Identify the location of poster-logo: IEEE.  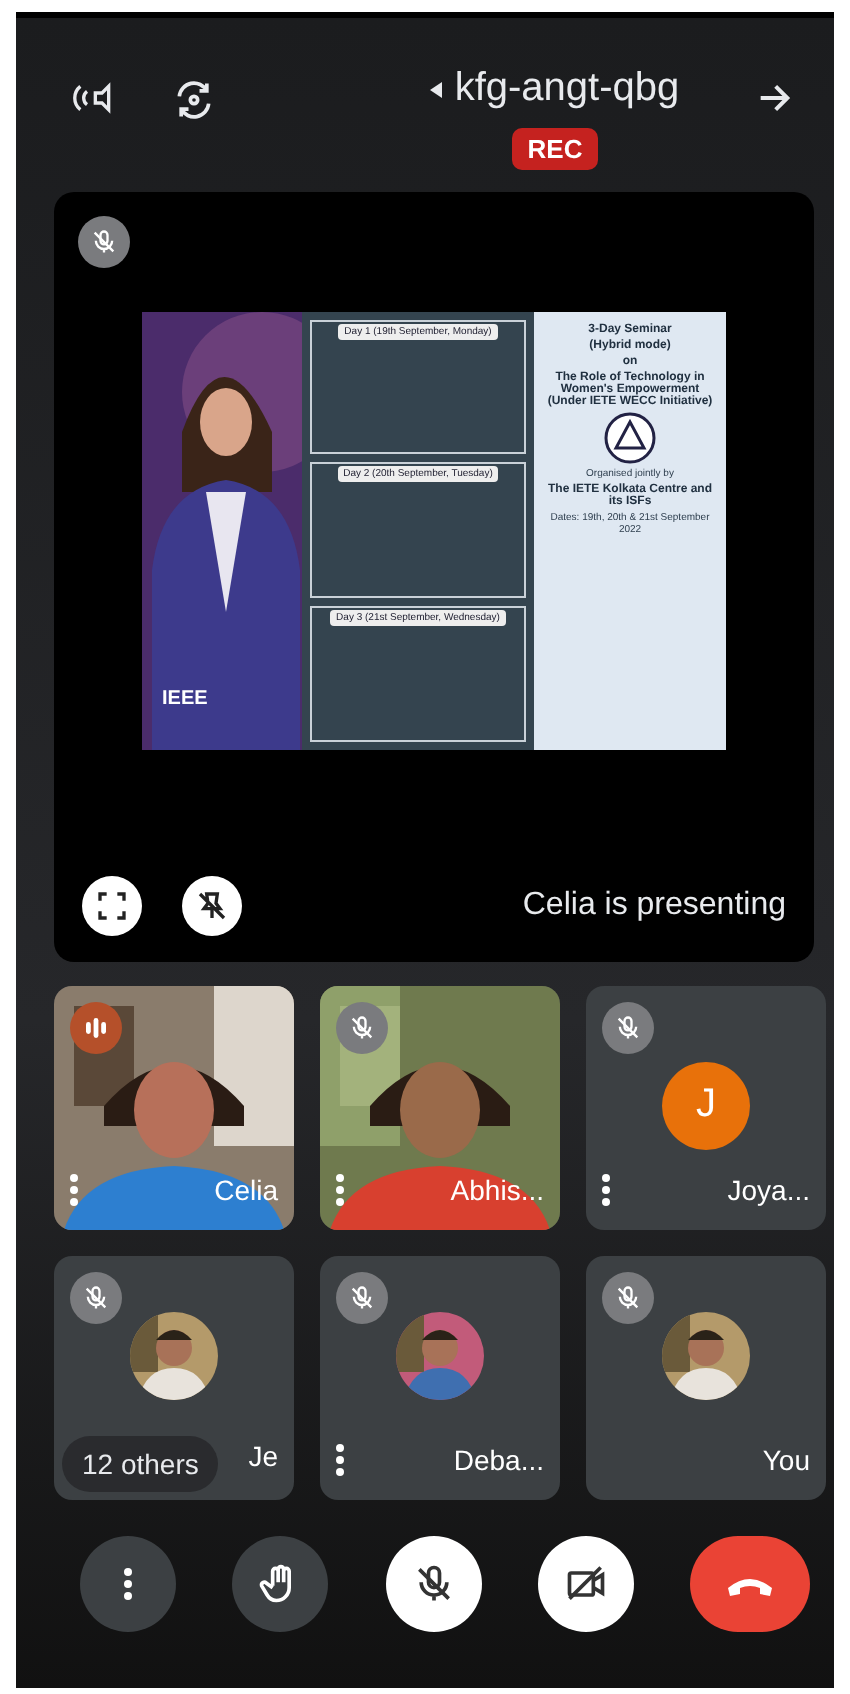
(185, 698).